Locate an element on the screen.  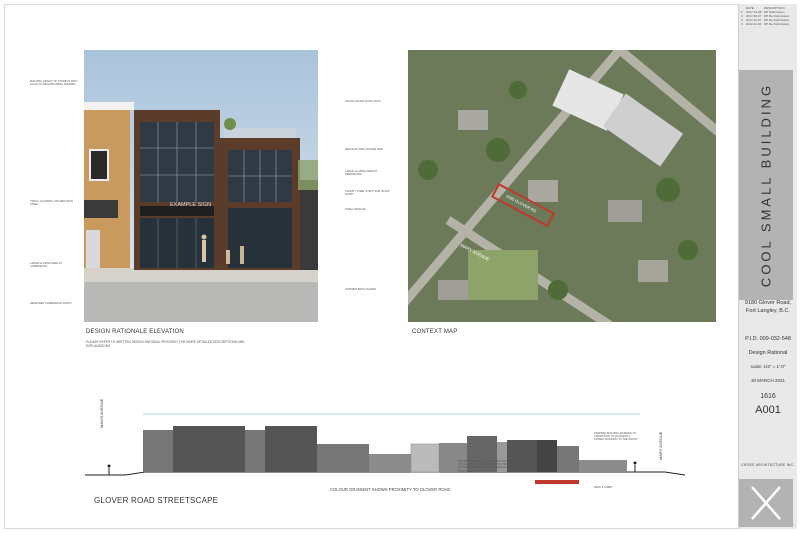
streetscape-site-tag: PARK & LOBBY is located at coordinates (603, 487).